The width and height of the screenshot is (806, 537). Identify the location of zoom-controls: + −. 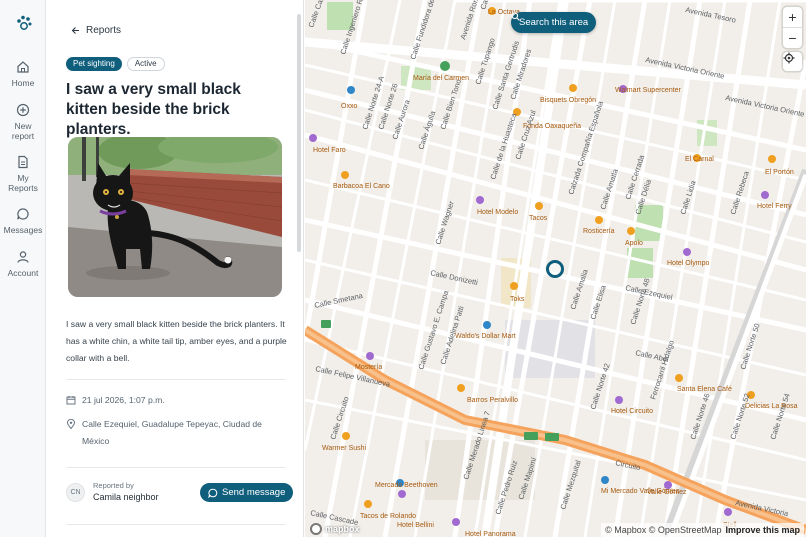
(792, 27).